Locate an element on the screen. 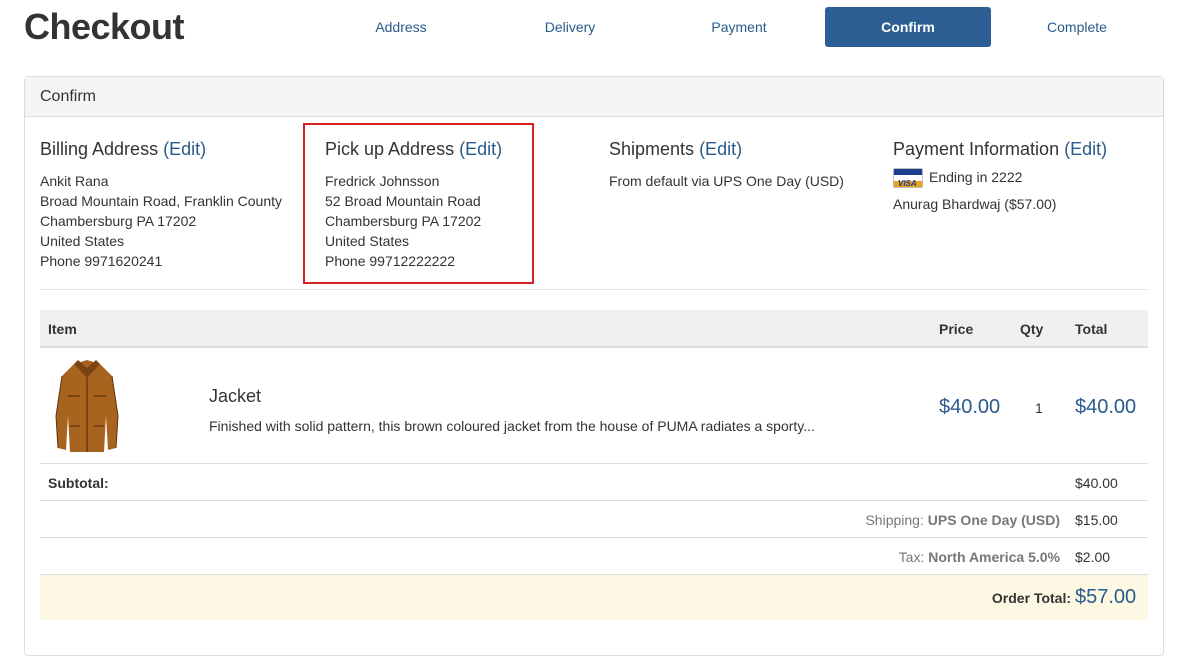 This screenshot has width=1186, height=670. billing-heading: Billing Address (Edit) is located at coordinates (123, 149).